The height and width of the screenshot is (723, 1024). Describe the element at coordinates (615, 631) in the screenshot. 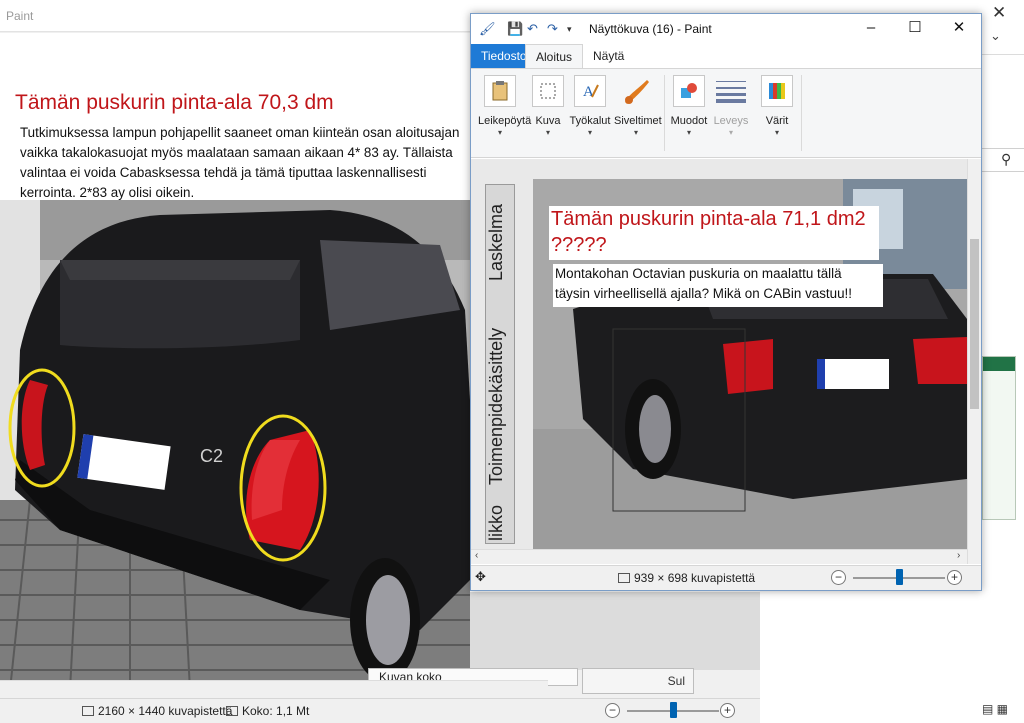

I see `back-canvas-gray` at that location.